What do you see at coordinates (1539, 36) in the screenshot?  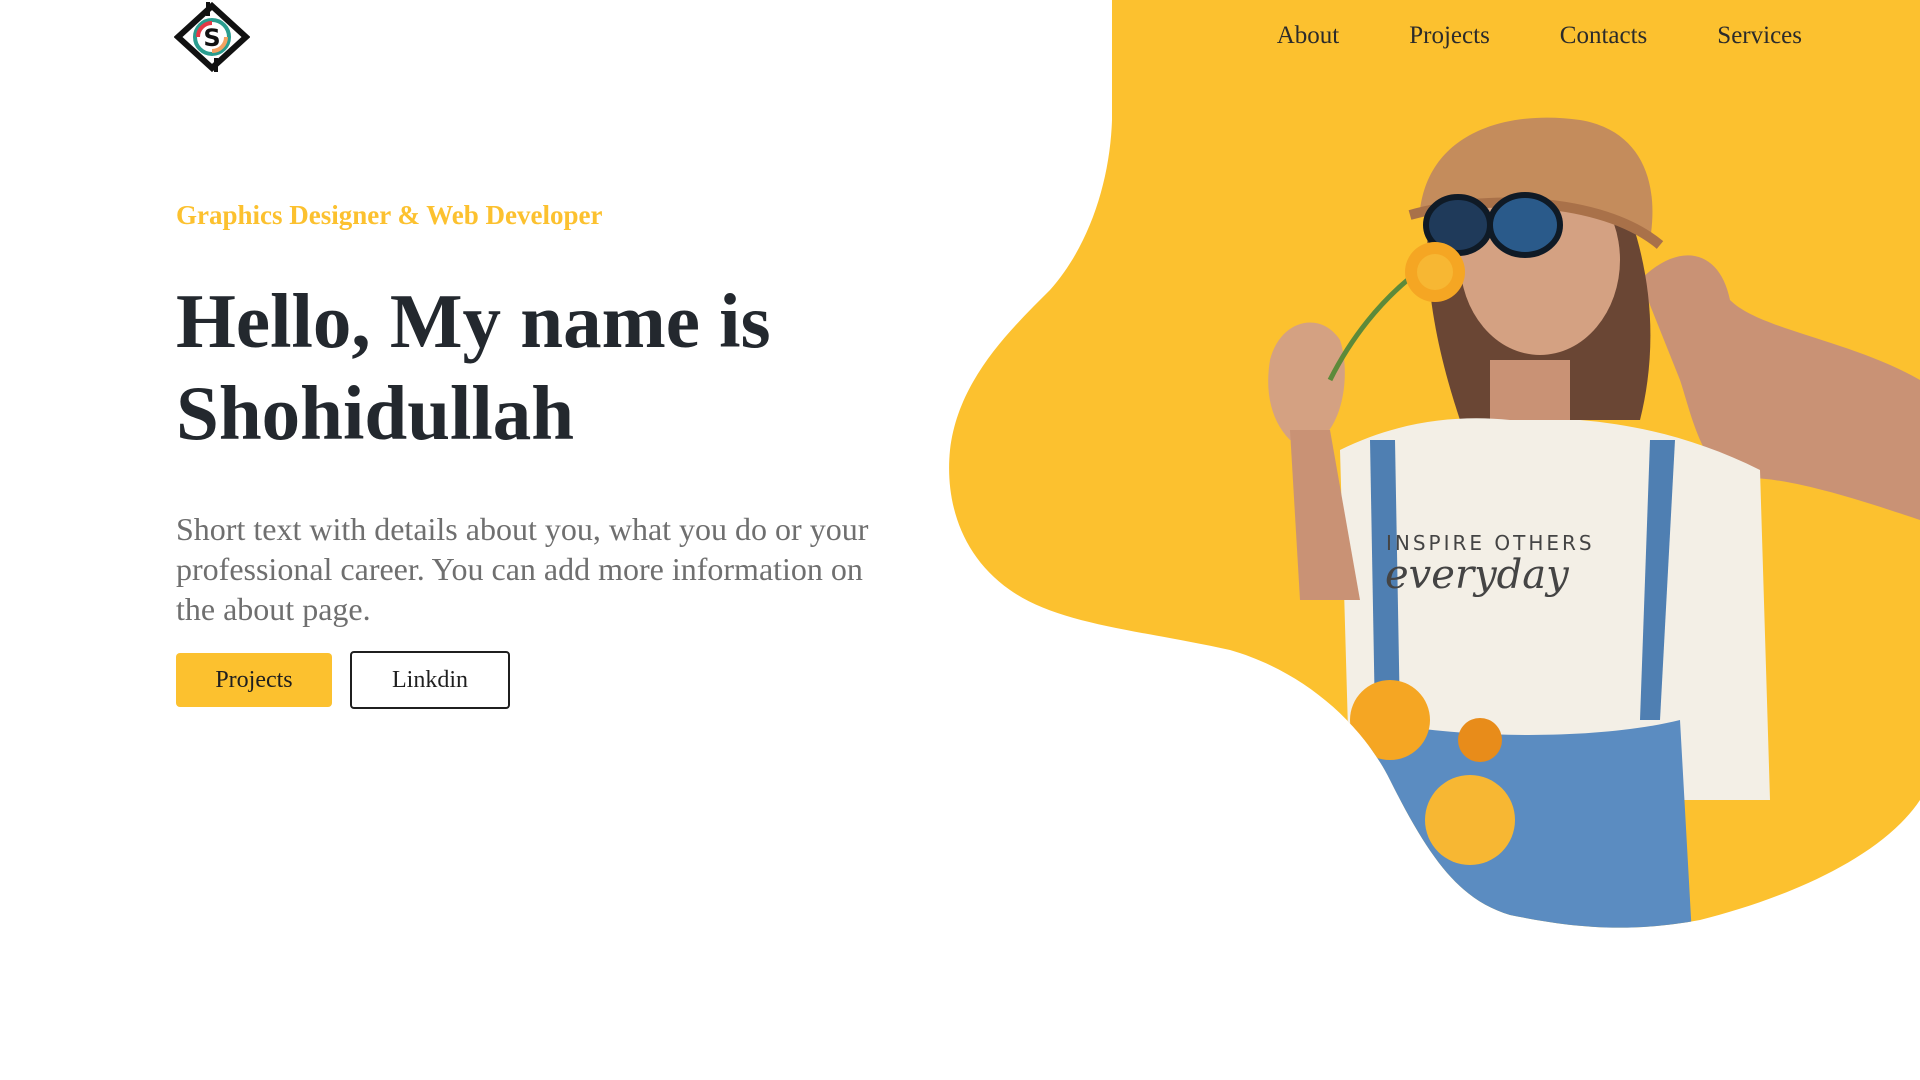 I see `top-navigation: About Projects Contacts Services` at bounding box center [1539, 36].